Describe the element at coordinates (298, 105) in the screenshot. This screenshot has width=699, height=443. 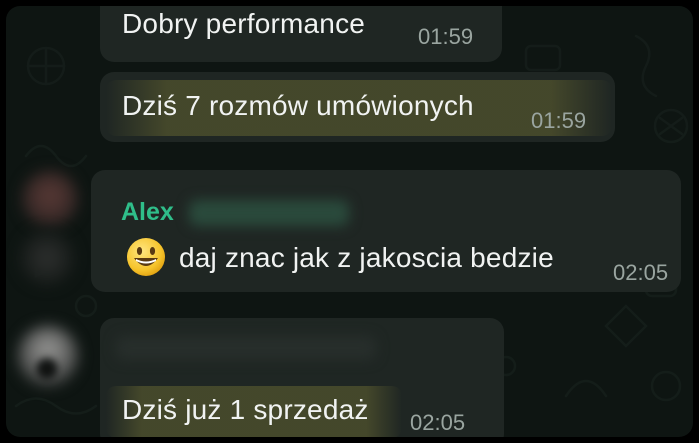
I see `message-text: Dziś 7 rozmów umówionych` at that location.